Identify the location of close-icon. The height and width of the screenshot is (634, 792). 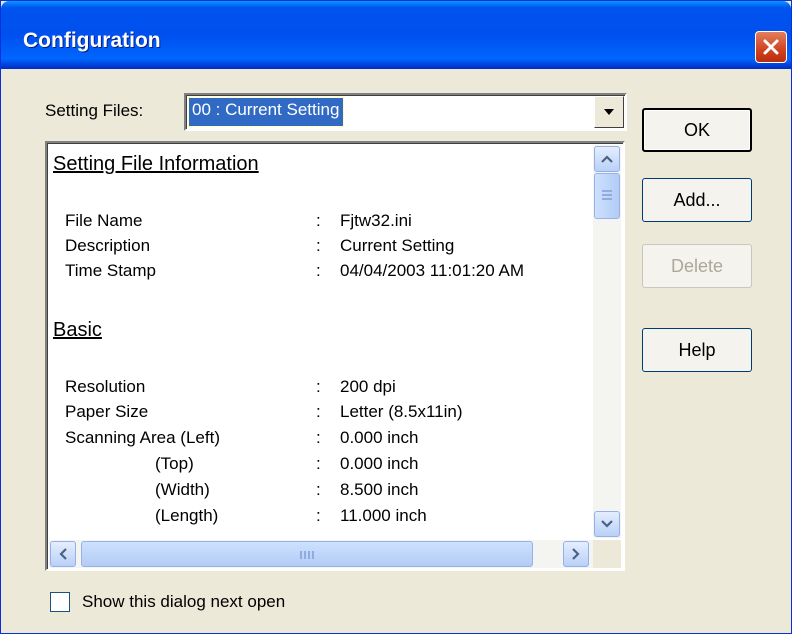
(771, 47).